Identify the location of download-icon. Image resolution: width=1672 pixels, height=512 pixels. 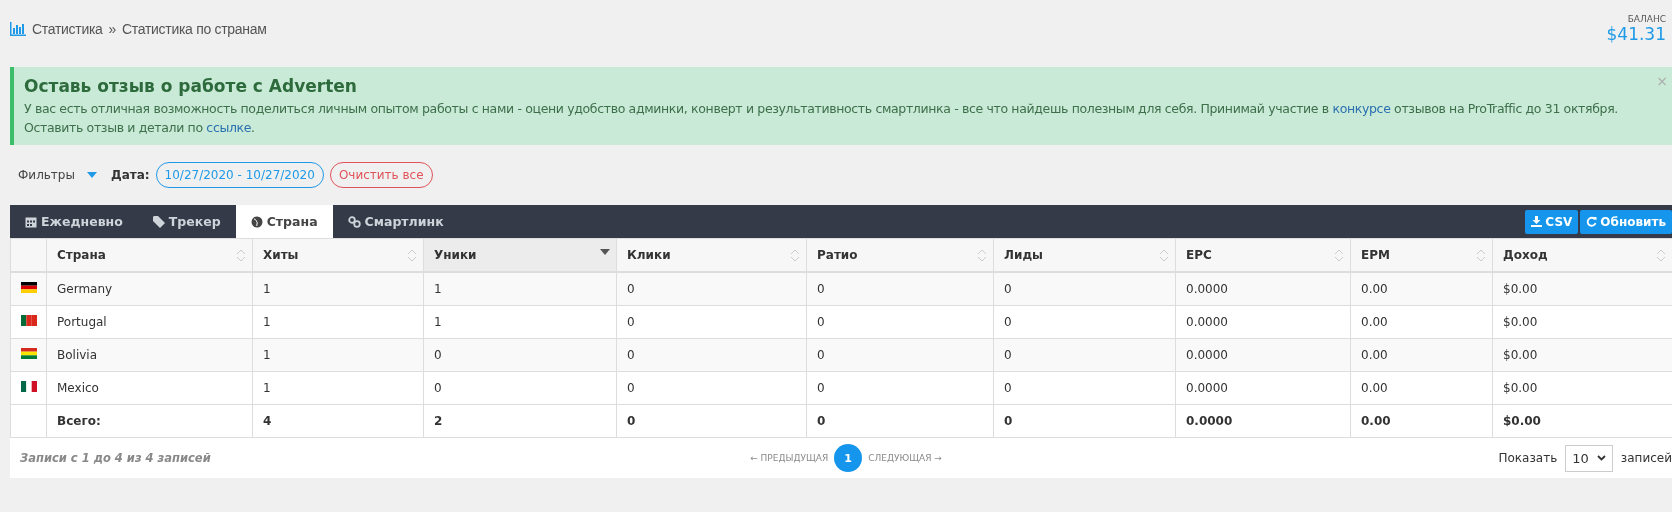
(1537, 221).